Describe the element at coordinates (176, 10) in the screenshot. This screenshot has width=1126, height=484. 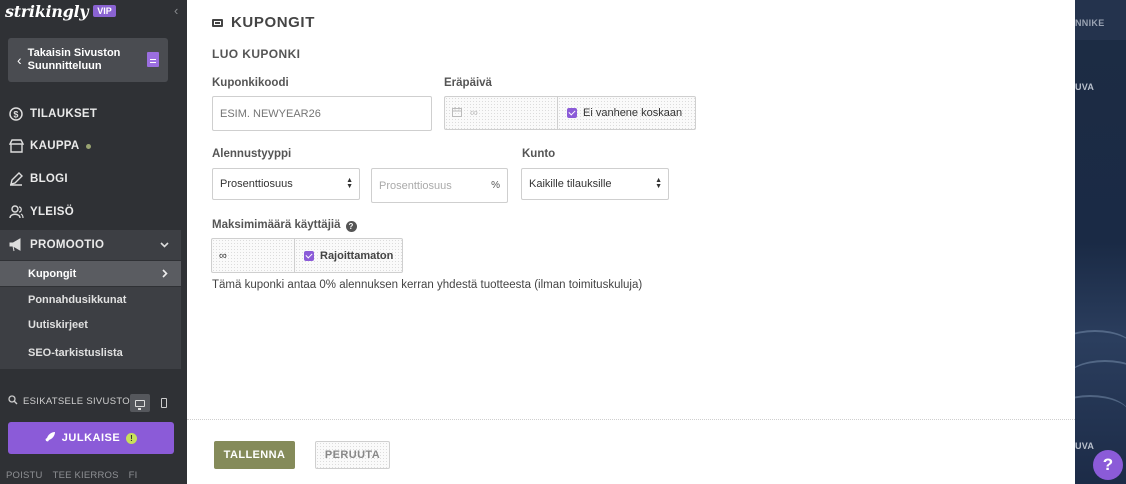
I see `collapse-sidebar-icon: ‹` at that location.